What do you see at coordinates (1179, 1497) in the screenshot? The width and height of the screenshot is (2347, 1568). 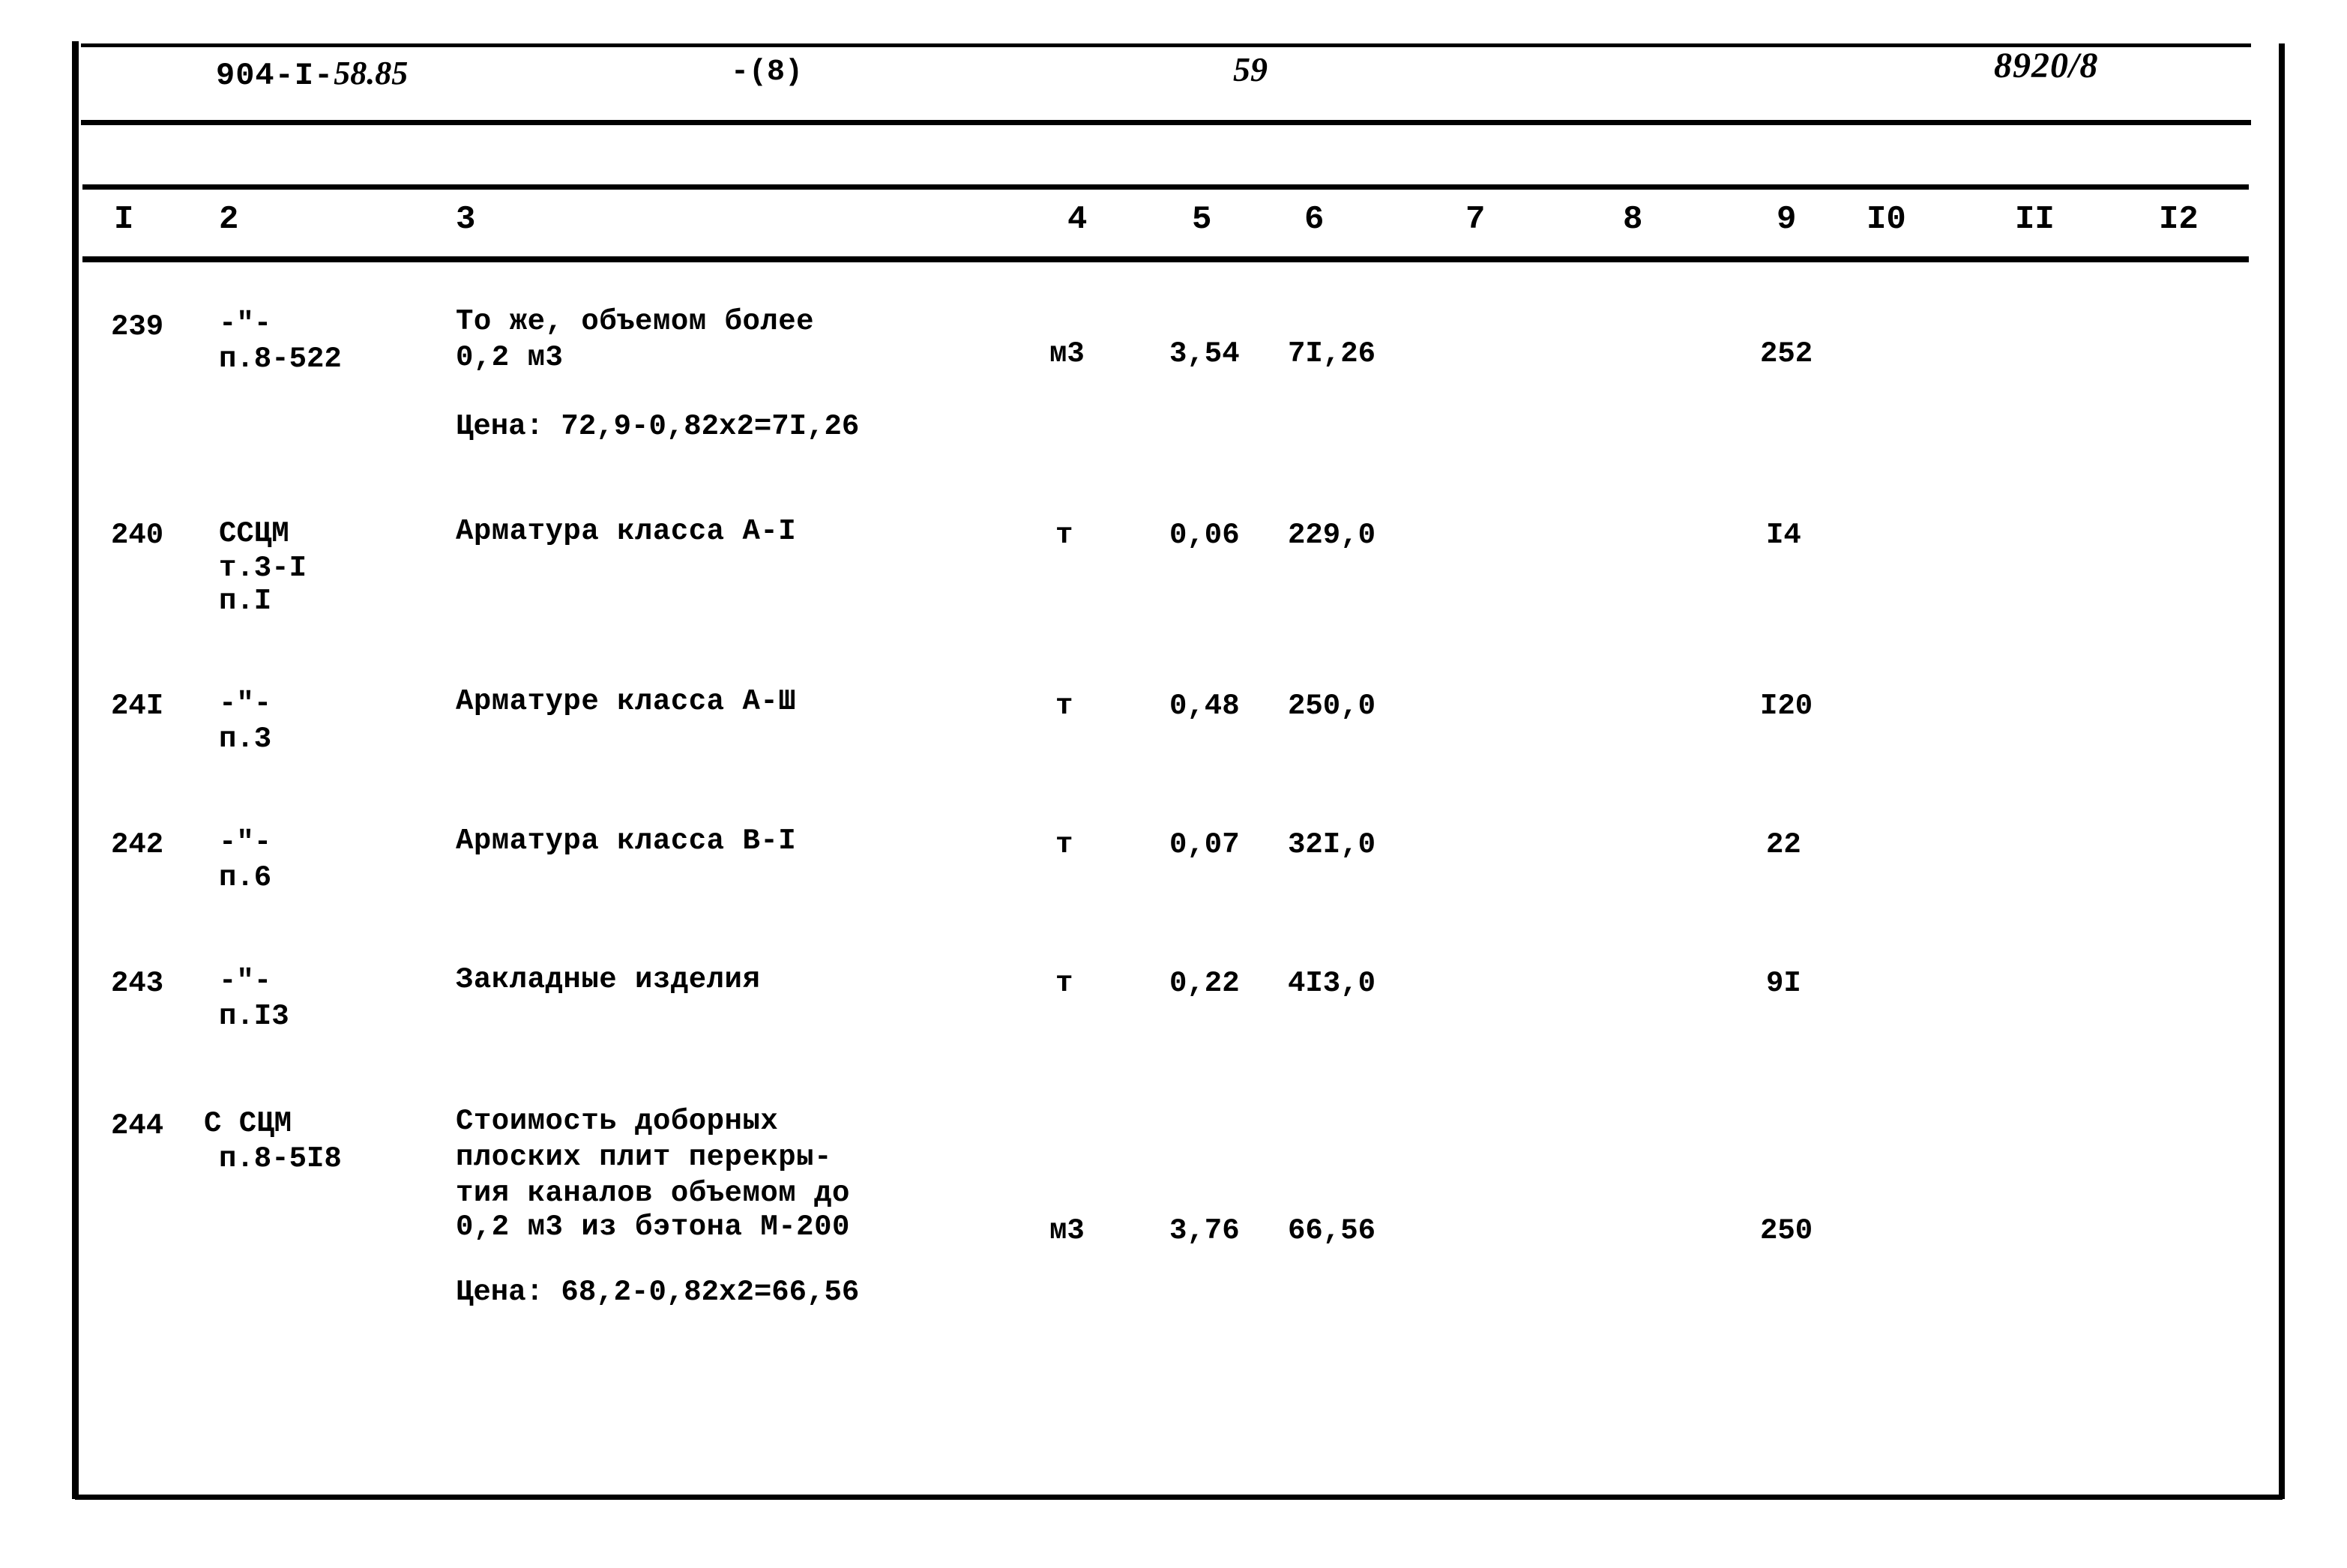 I see `page-frame-bottom-border` at bounding box center [1179, 1497].